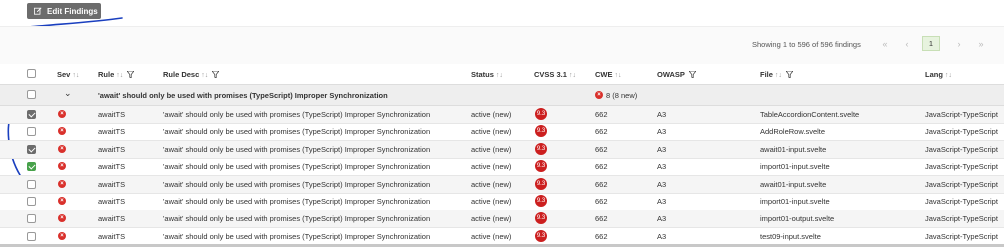 The image size is (1004, 247). What do you see at coordinates (797, 218) in the screenshot?
I see `file-cell: import01-output.svelte` at bounding box center [797, 218].